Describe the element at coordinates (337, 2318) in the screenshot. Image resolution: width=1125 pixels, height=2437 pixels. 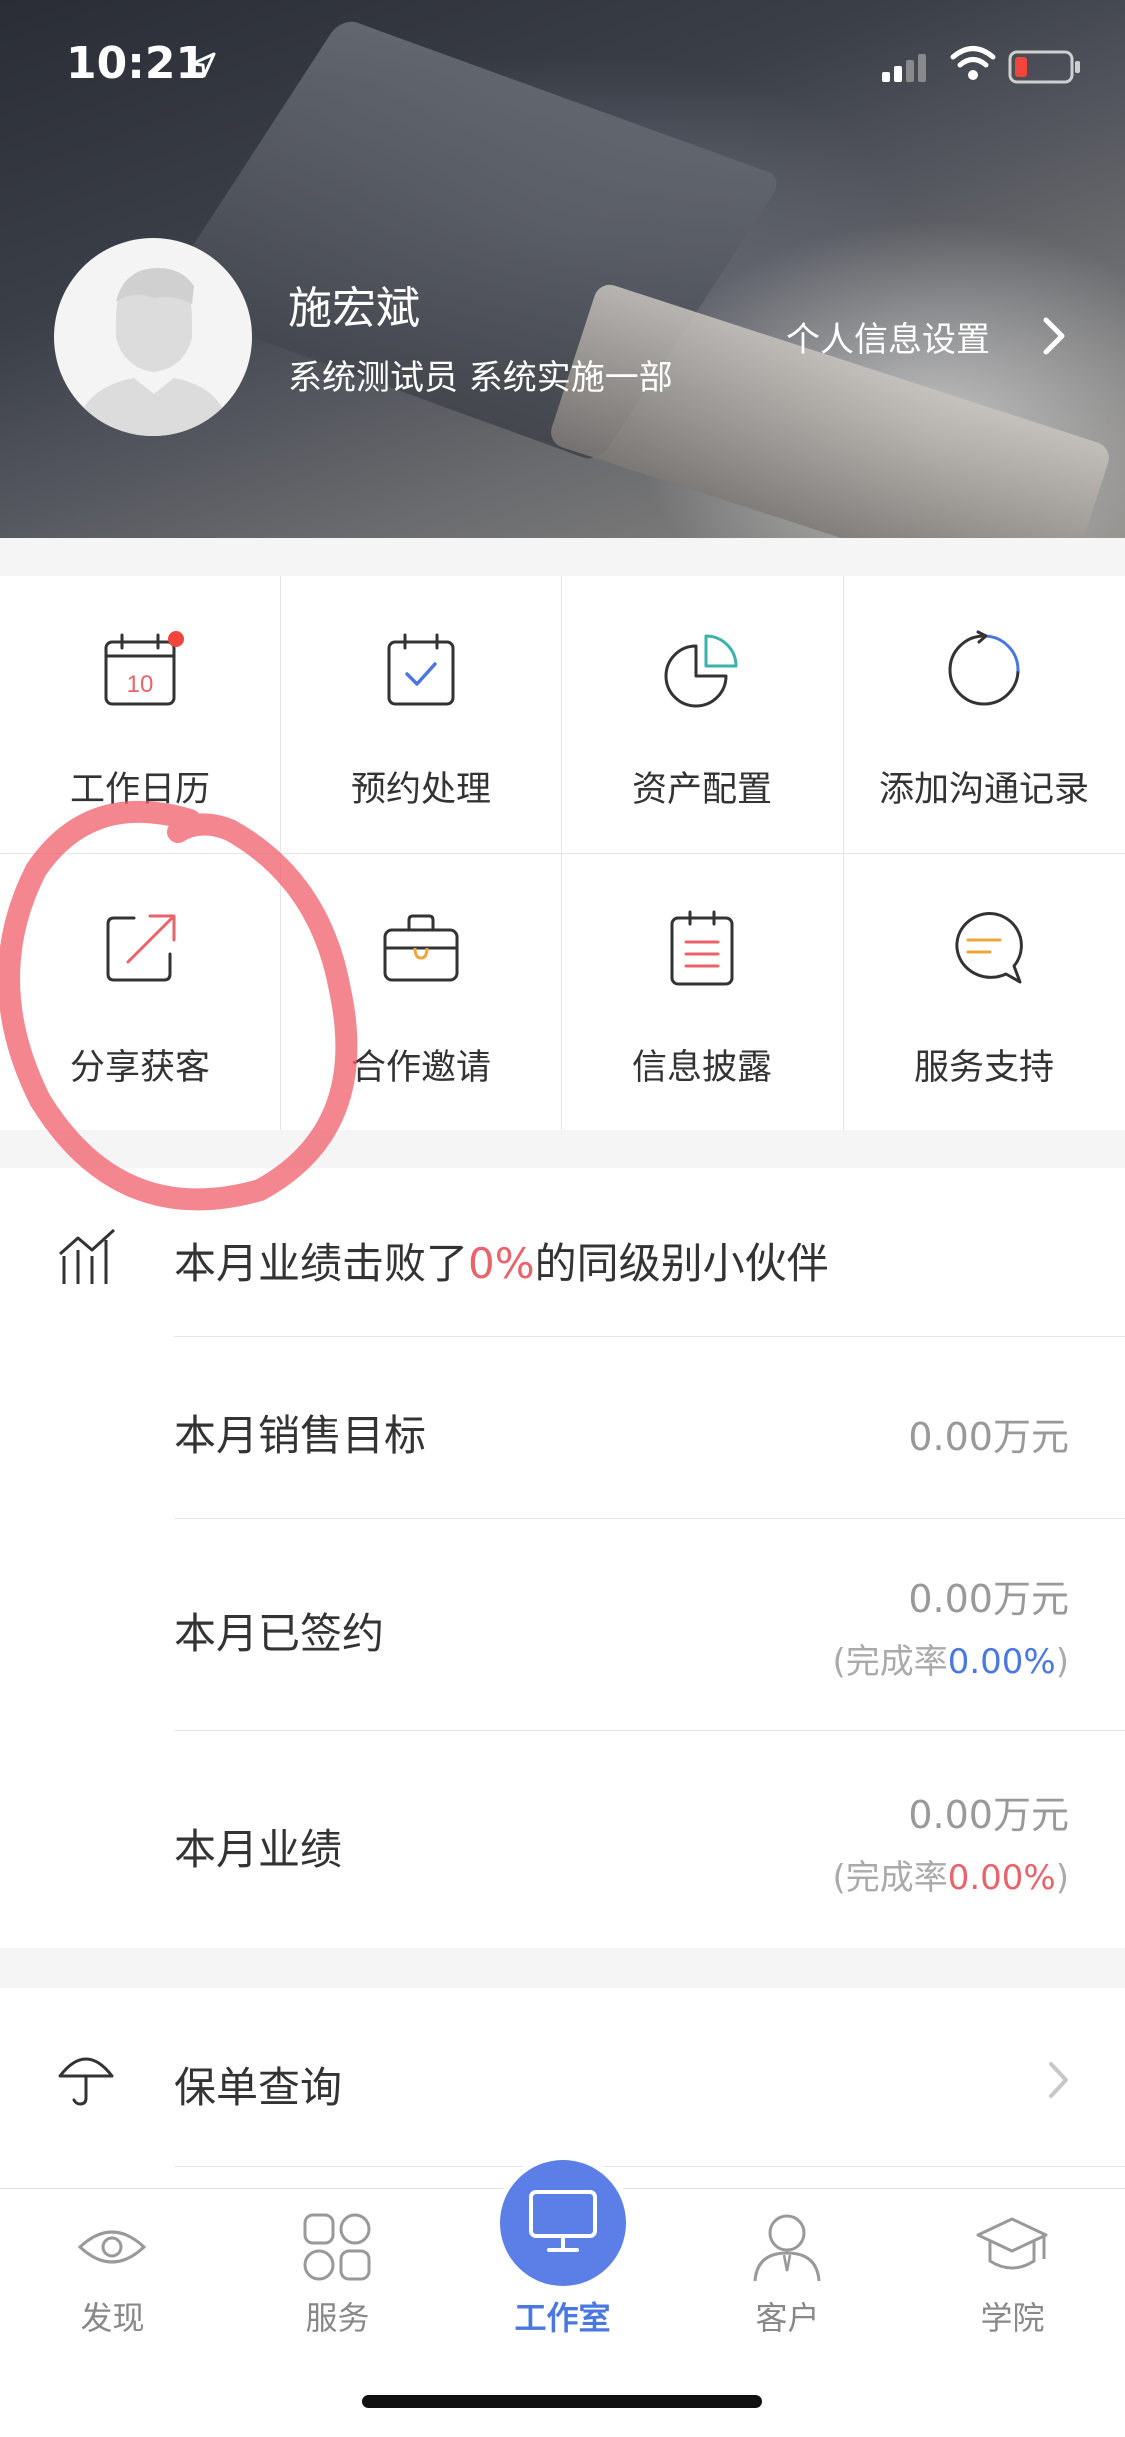
I see `tab-label: 服务` at that location.